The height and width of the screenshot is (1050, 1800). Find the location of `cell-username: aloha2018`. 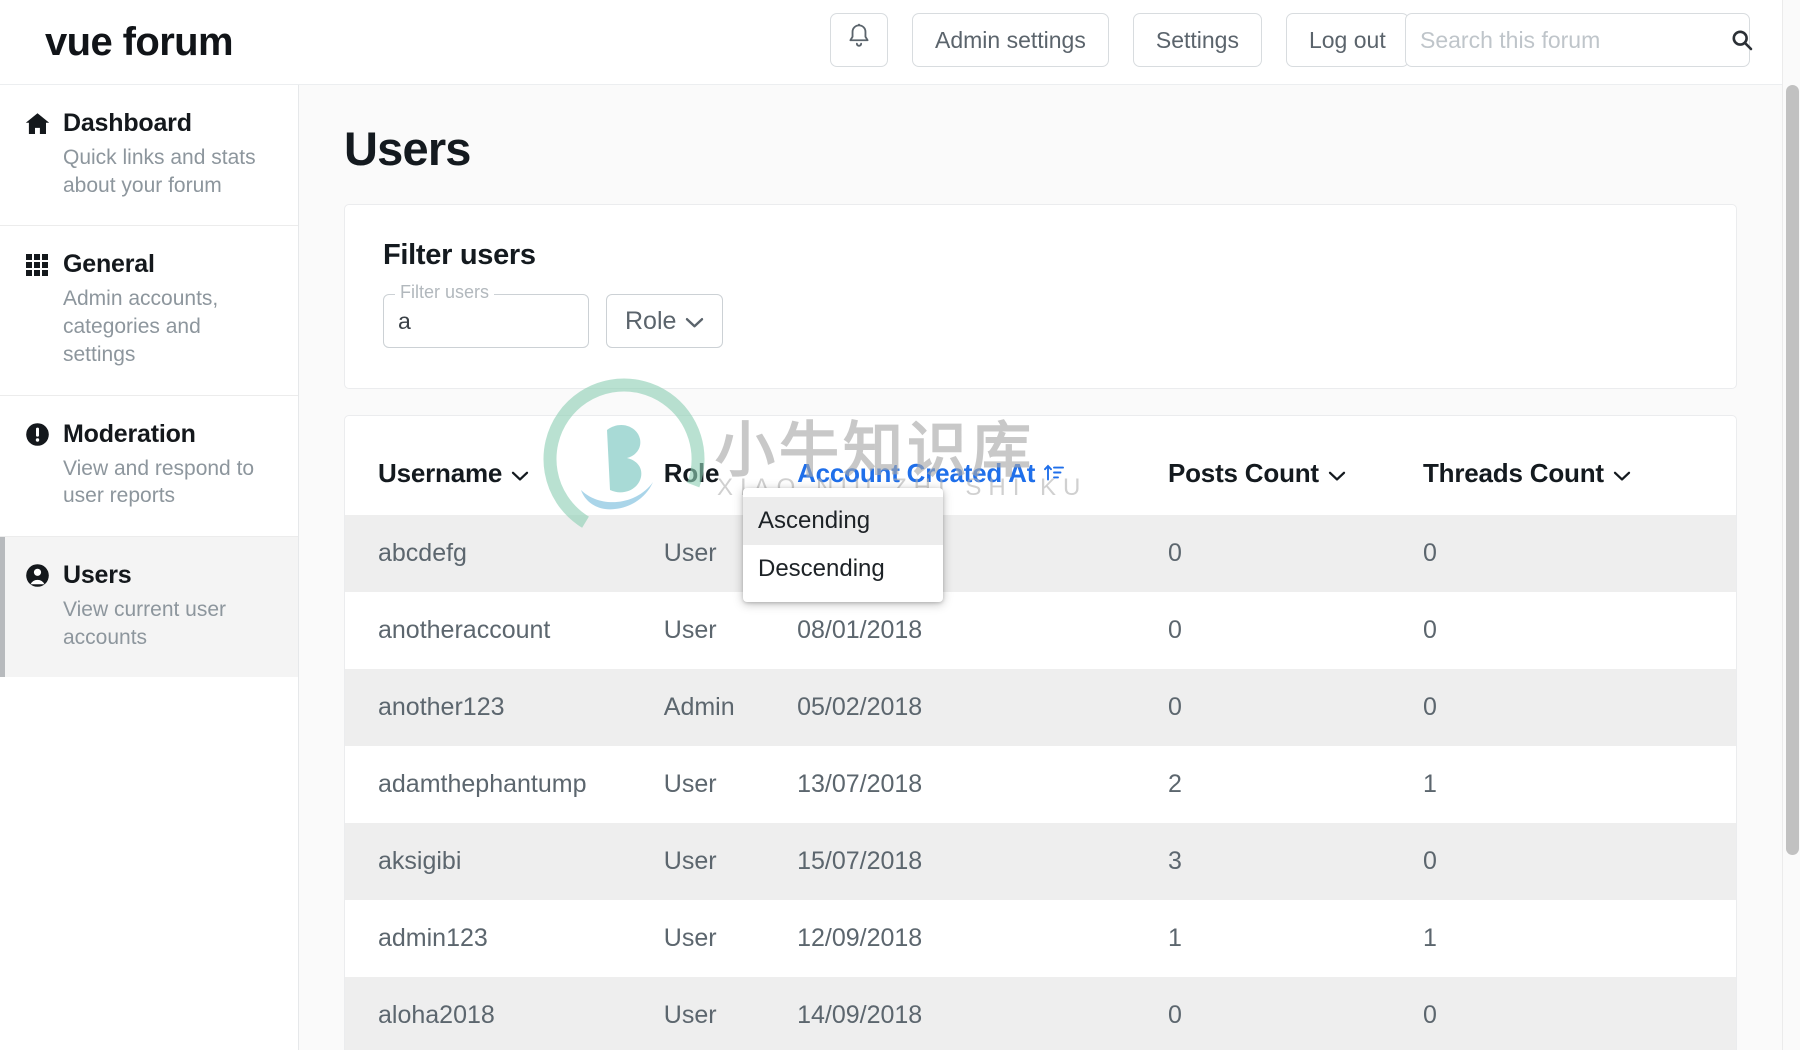

cell-username: aloha2018 is located at coordinates (504, 1013).